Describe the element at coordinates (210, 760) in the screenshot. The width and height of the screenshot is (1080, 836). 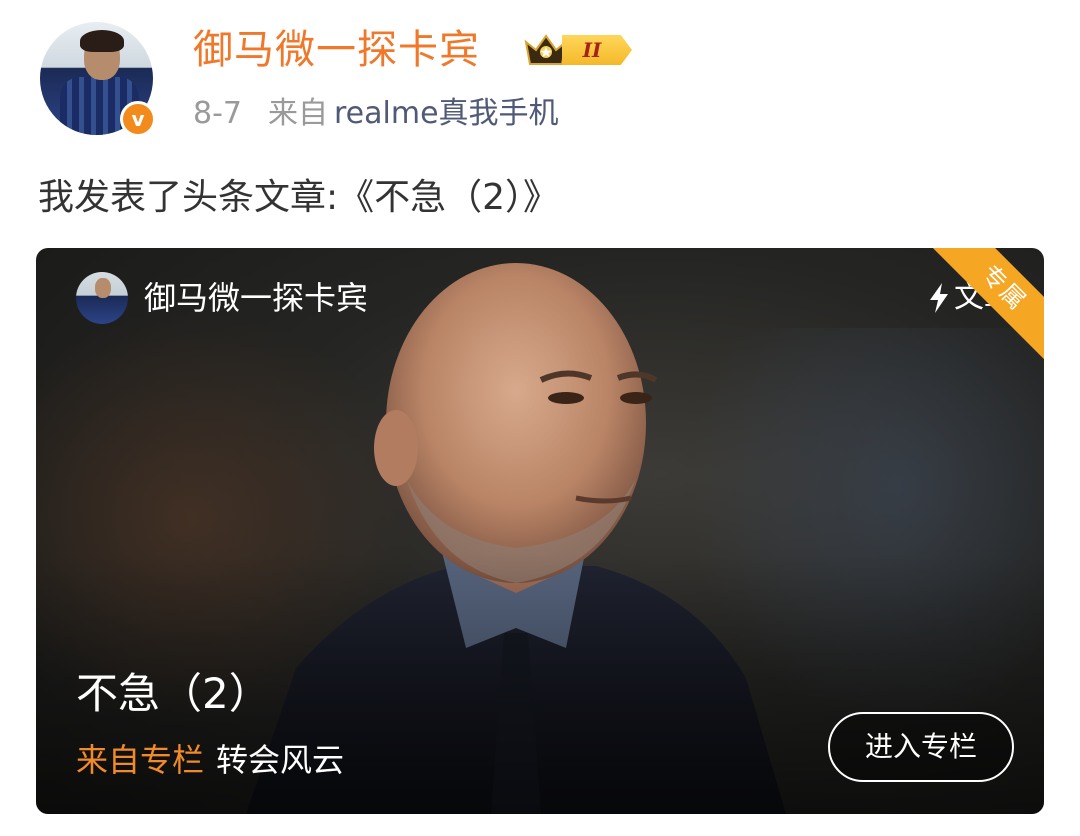
I see `article-column-source: 来自专栏 转会风云` at that location.